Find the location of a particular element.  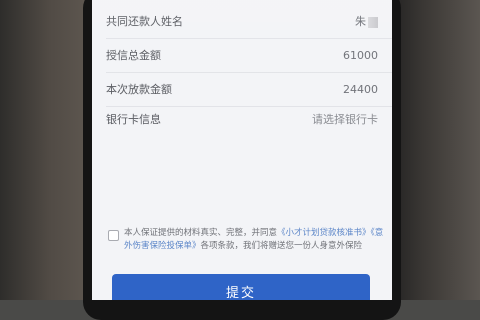

loan-amount-value: 24400 is located at coordinates (360, 89).